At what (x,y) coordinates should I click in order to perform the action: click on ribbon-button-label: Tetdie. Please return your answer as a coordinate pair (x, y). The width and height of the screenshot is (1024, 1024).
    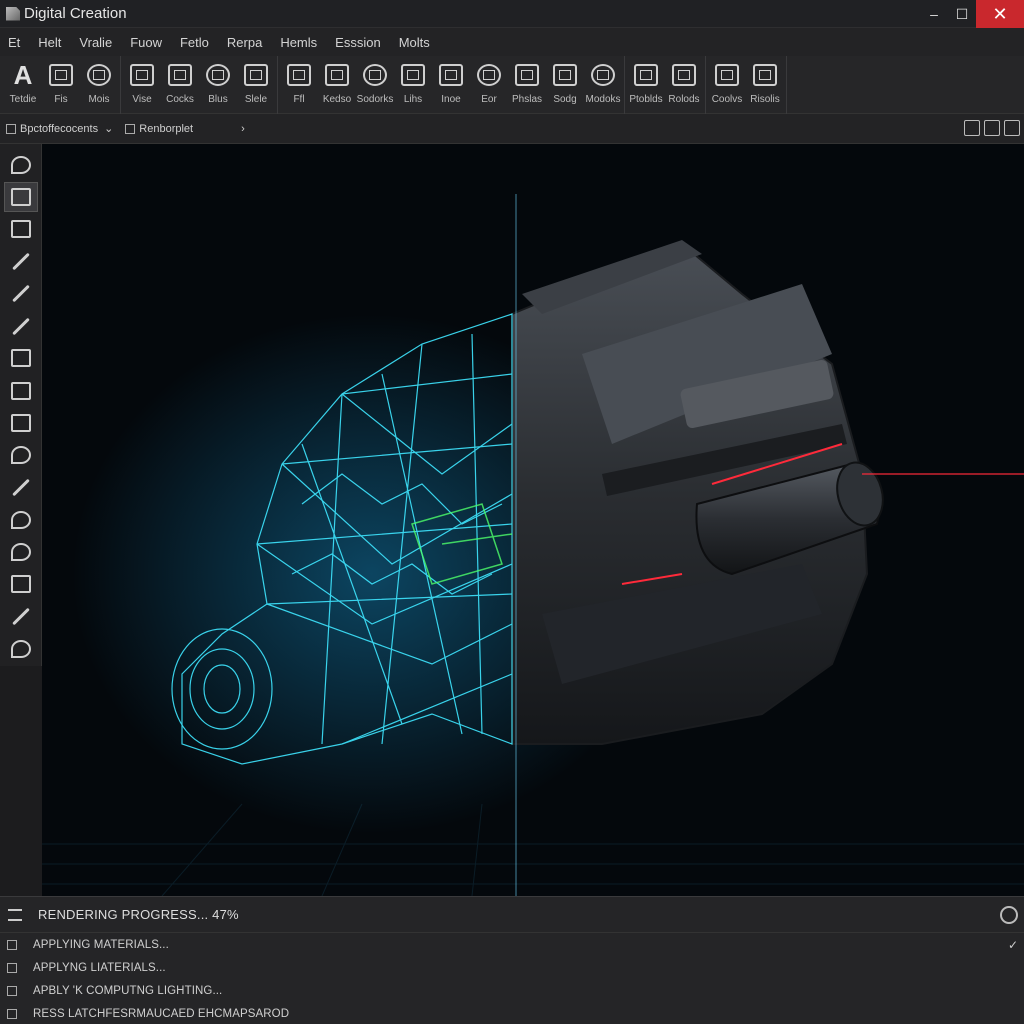
    Looking at the image, I should click on (23, 99).